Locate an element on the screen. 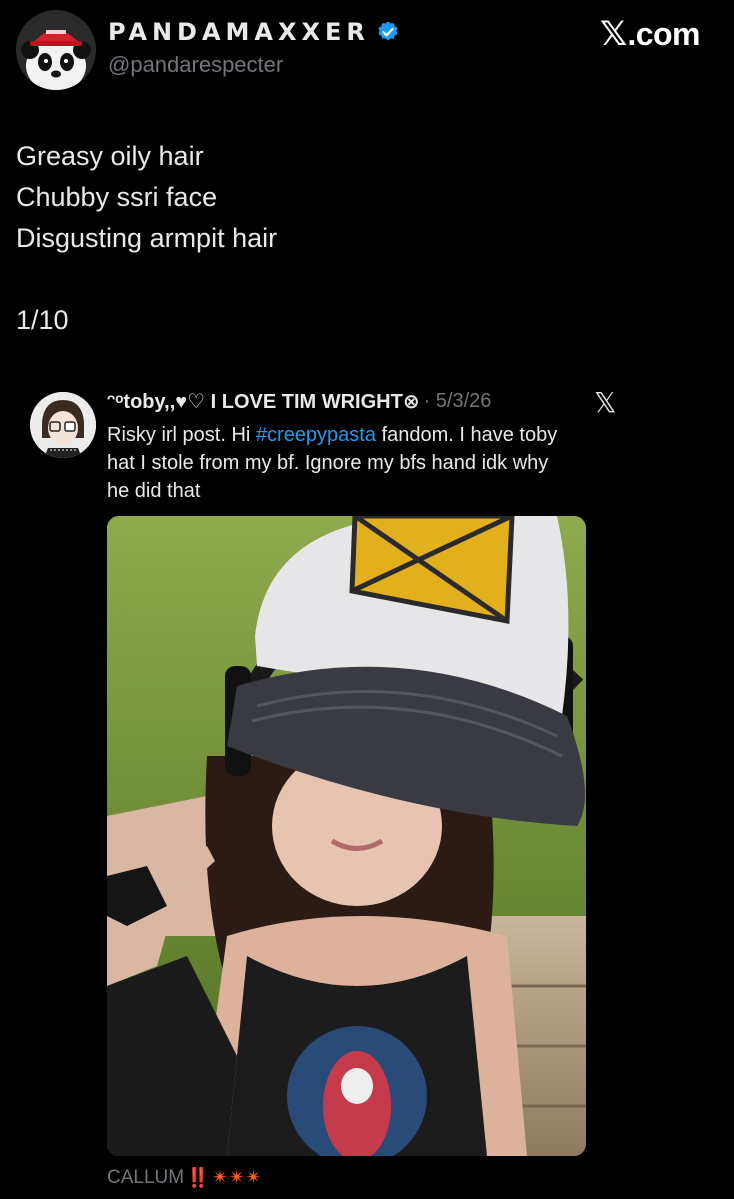  tweet-line is located at coordinates (146, 279).